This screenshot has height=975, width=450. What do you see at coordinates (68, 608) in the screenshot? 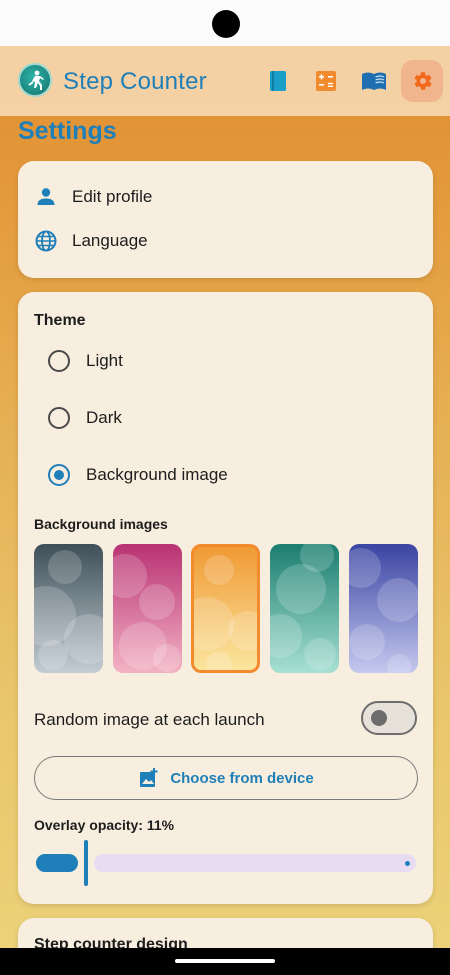
I see `background-thumbnail-slate` at bounding box center [68, 608].